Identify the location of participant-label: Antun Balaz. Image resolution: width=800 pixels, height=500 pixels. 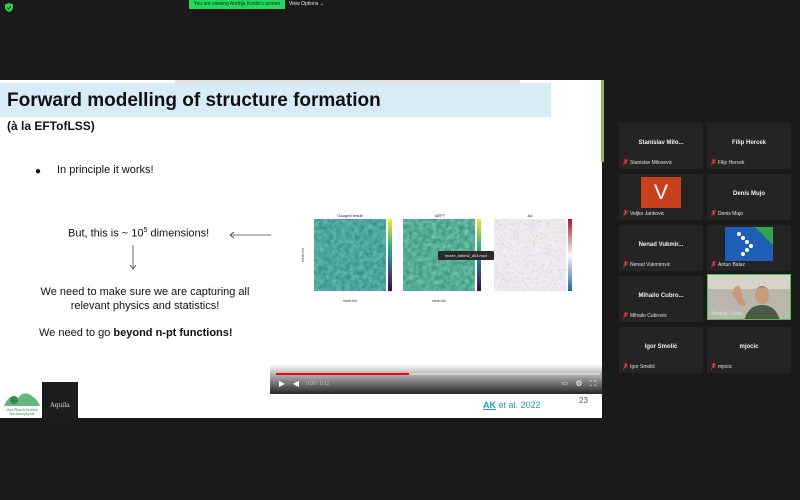
(728, 265).